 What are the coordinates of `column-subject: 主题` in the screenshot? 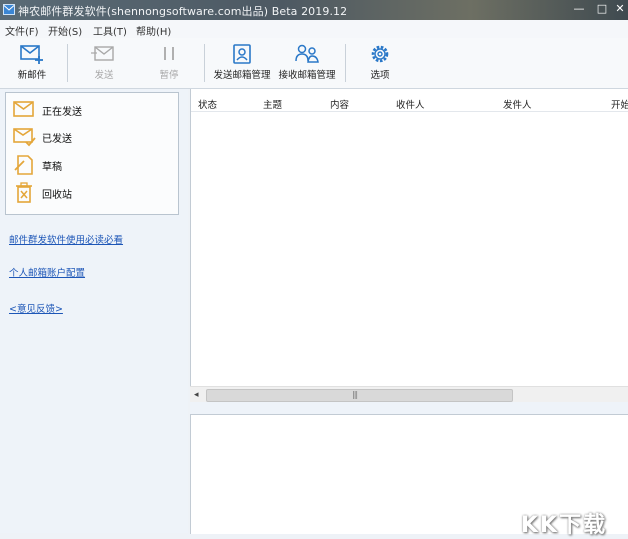 It's located at (272, 104).